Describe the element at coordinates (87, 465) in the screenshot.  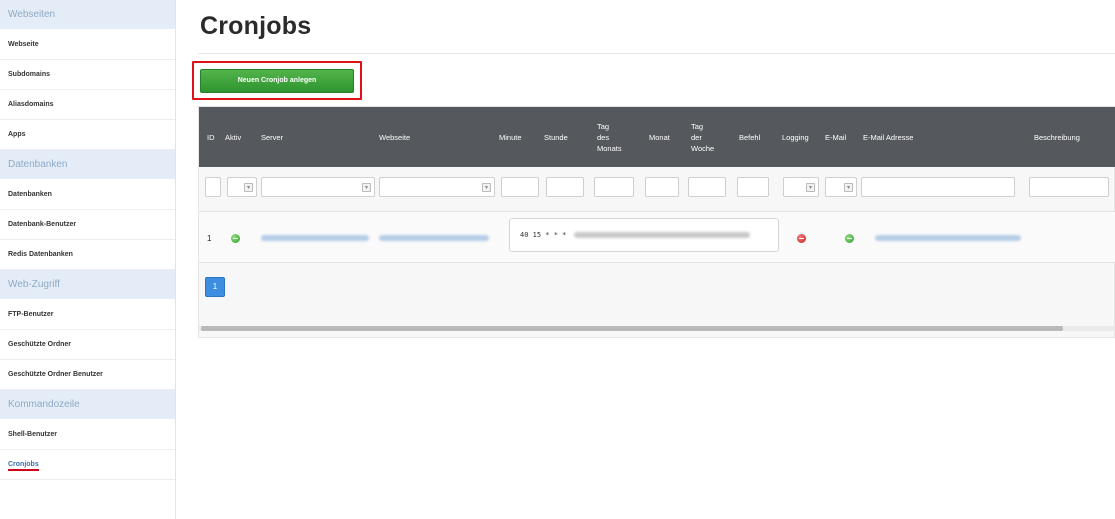
I see `sidebar-item-cronjobs: Cronjobs` at that location.